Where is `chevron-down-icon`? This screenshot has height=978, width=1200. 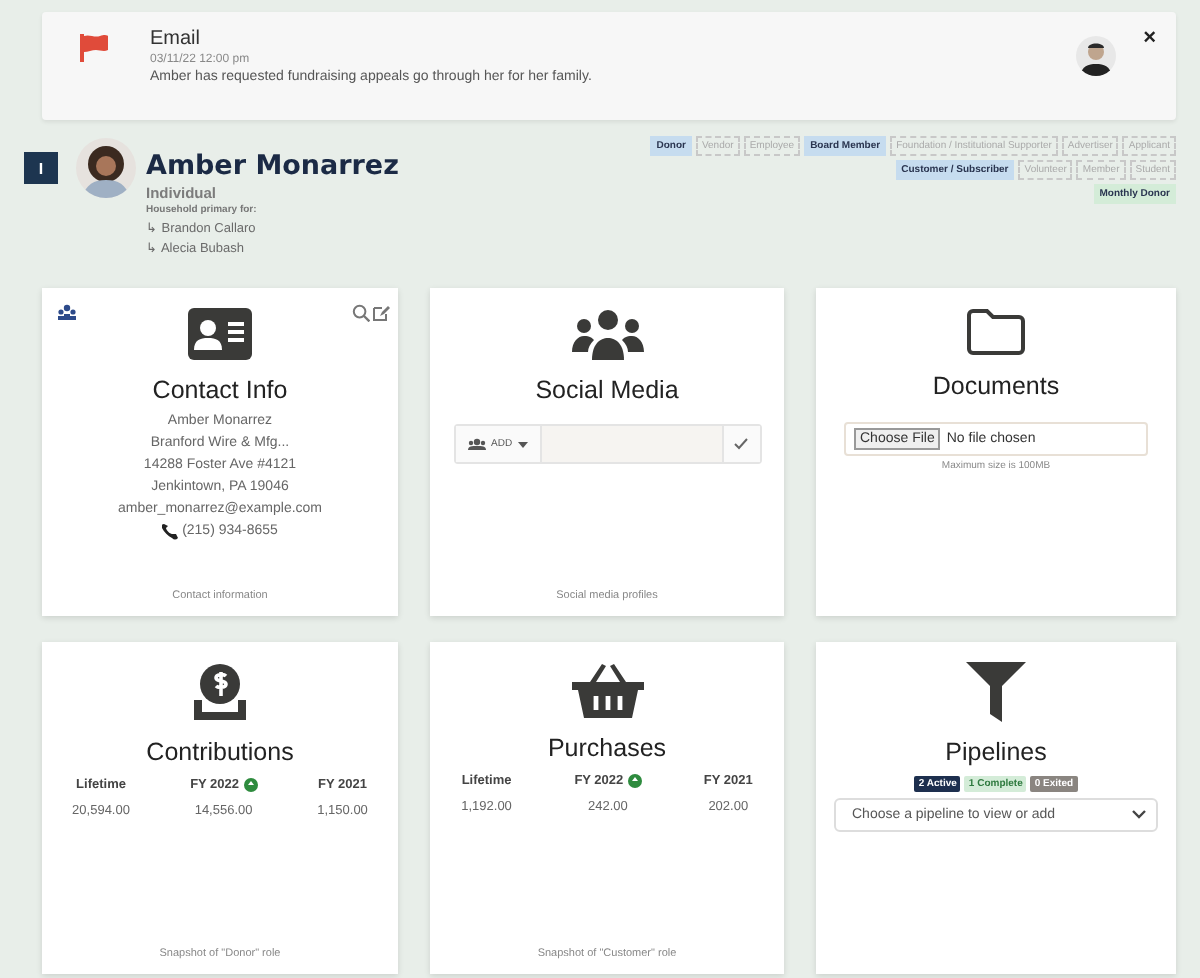
chevron-down-icon is located at coordinates (1139, 815).